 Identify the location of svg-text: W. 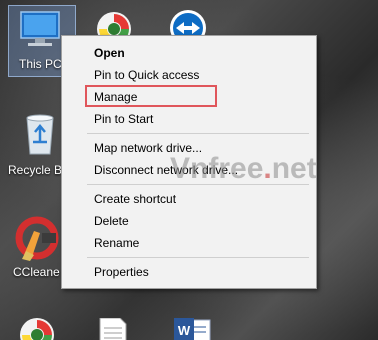
(184, 330).